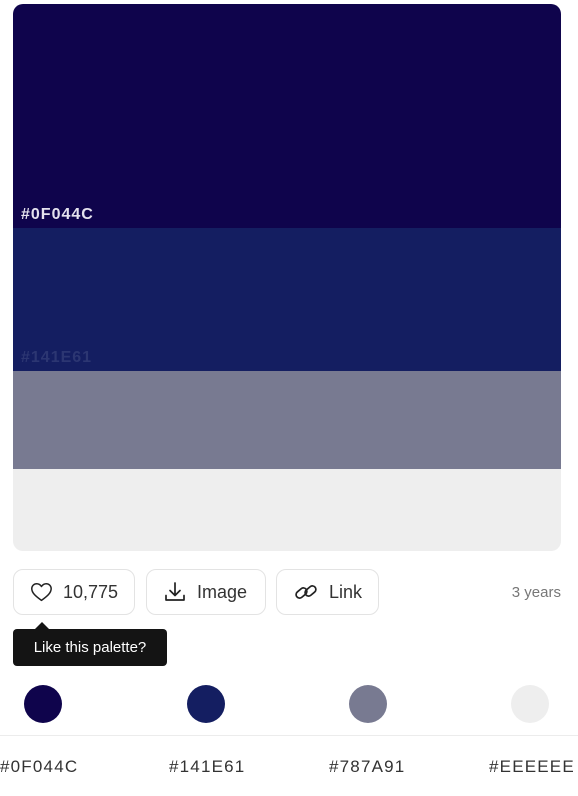 This screenshot has width=578, height=796. Describe the element at coordinates (222, 591) in the screenshot. I see `image-label: Image` at that location.